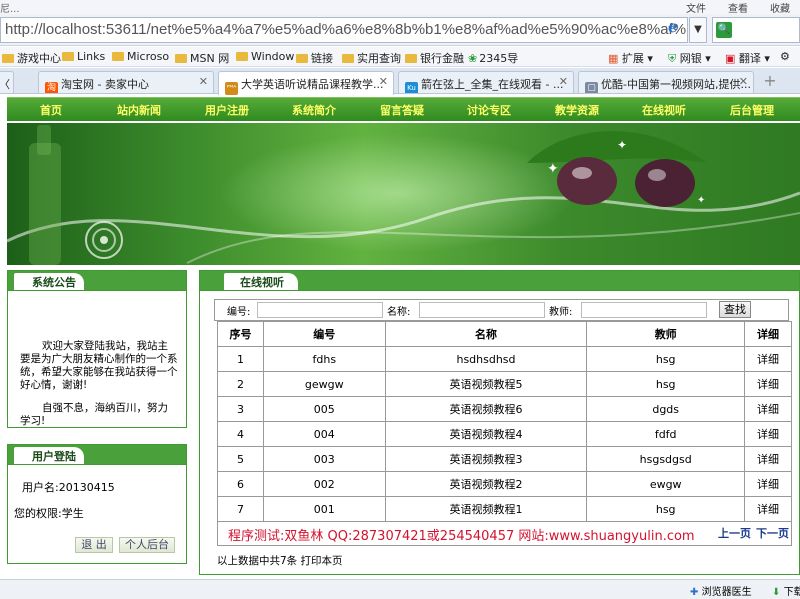 This screenshot has height=599, width=800. Describe the element at coordinates (147, 545) in the screenshot. I see `personal-admin-button: 个人后台` at that location.